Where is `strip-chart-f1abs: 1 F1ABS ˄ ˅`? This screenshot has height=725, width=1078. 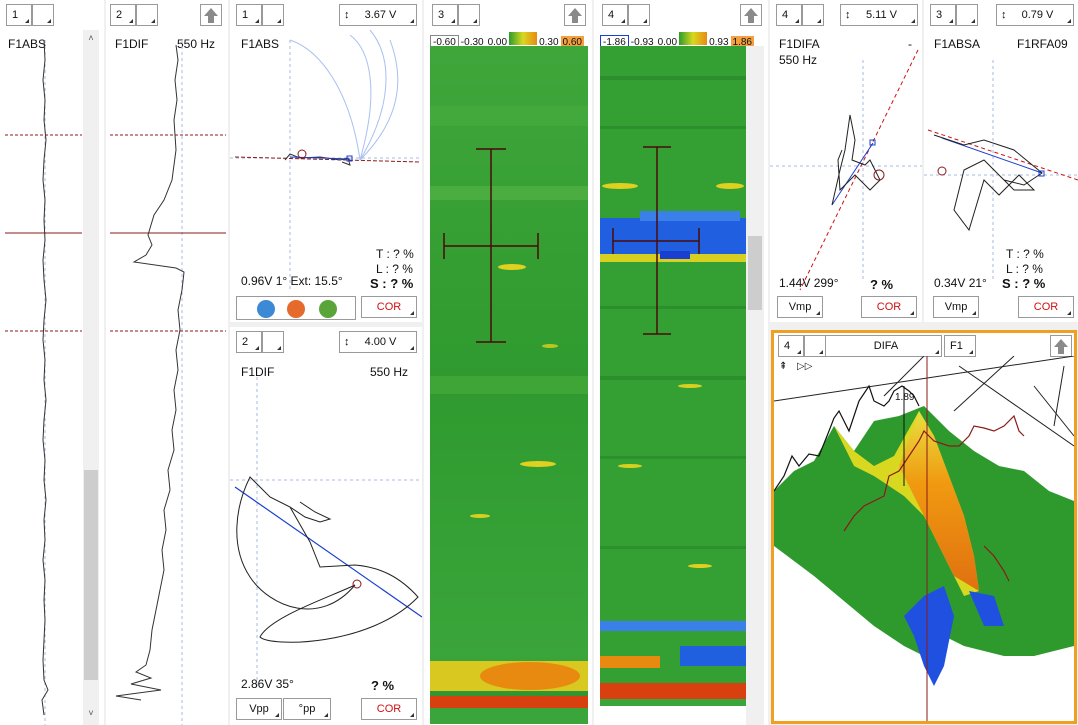 strip-chart-f1abs: 1 F1ABS ˄ ˅ is located at coordinates (52, 362).